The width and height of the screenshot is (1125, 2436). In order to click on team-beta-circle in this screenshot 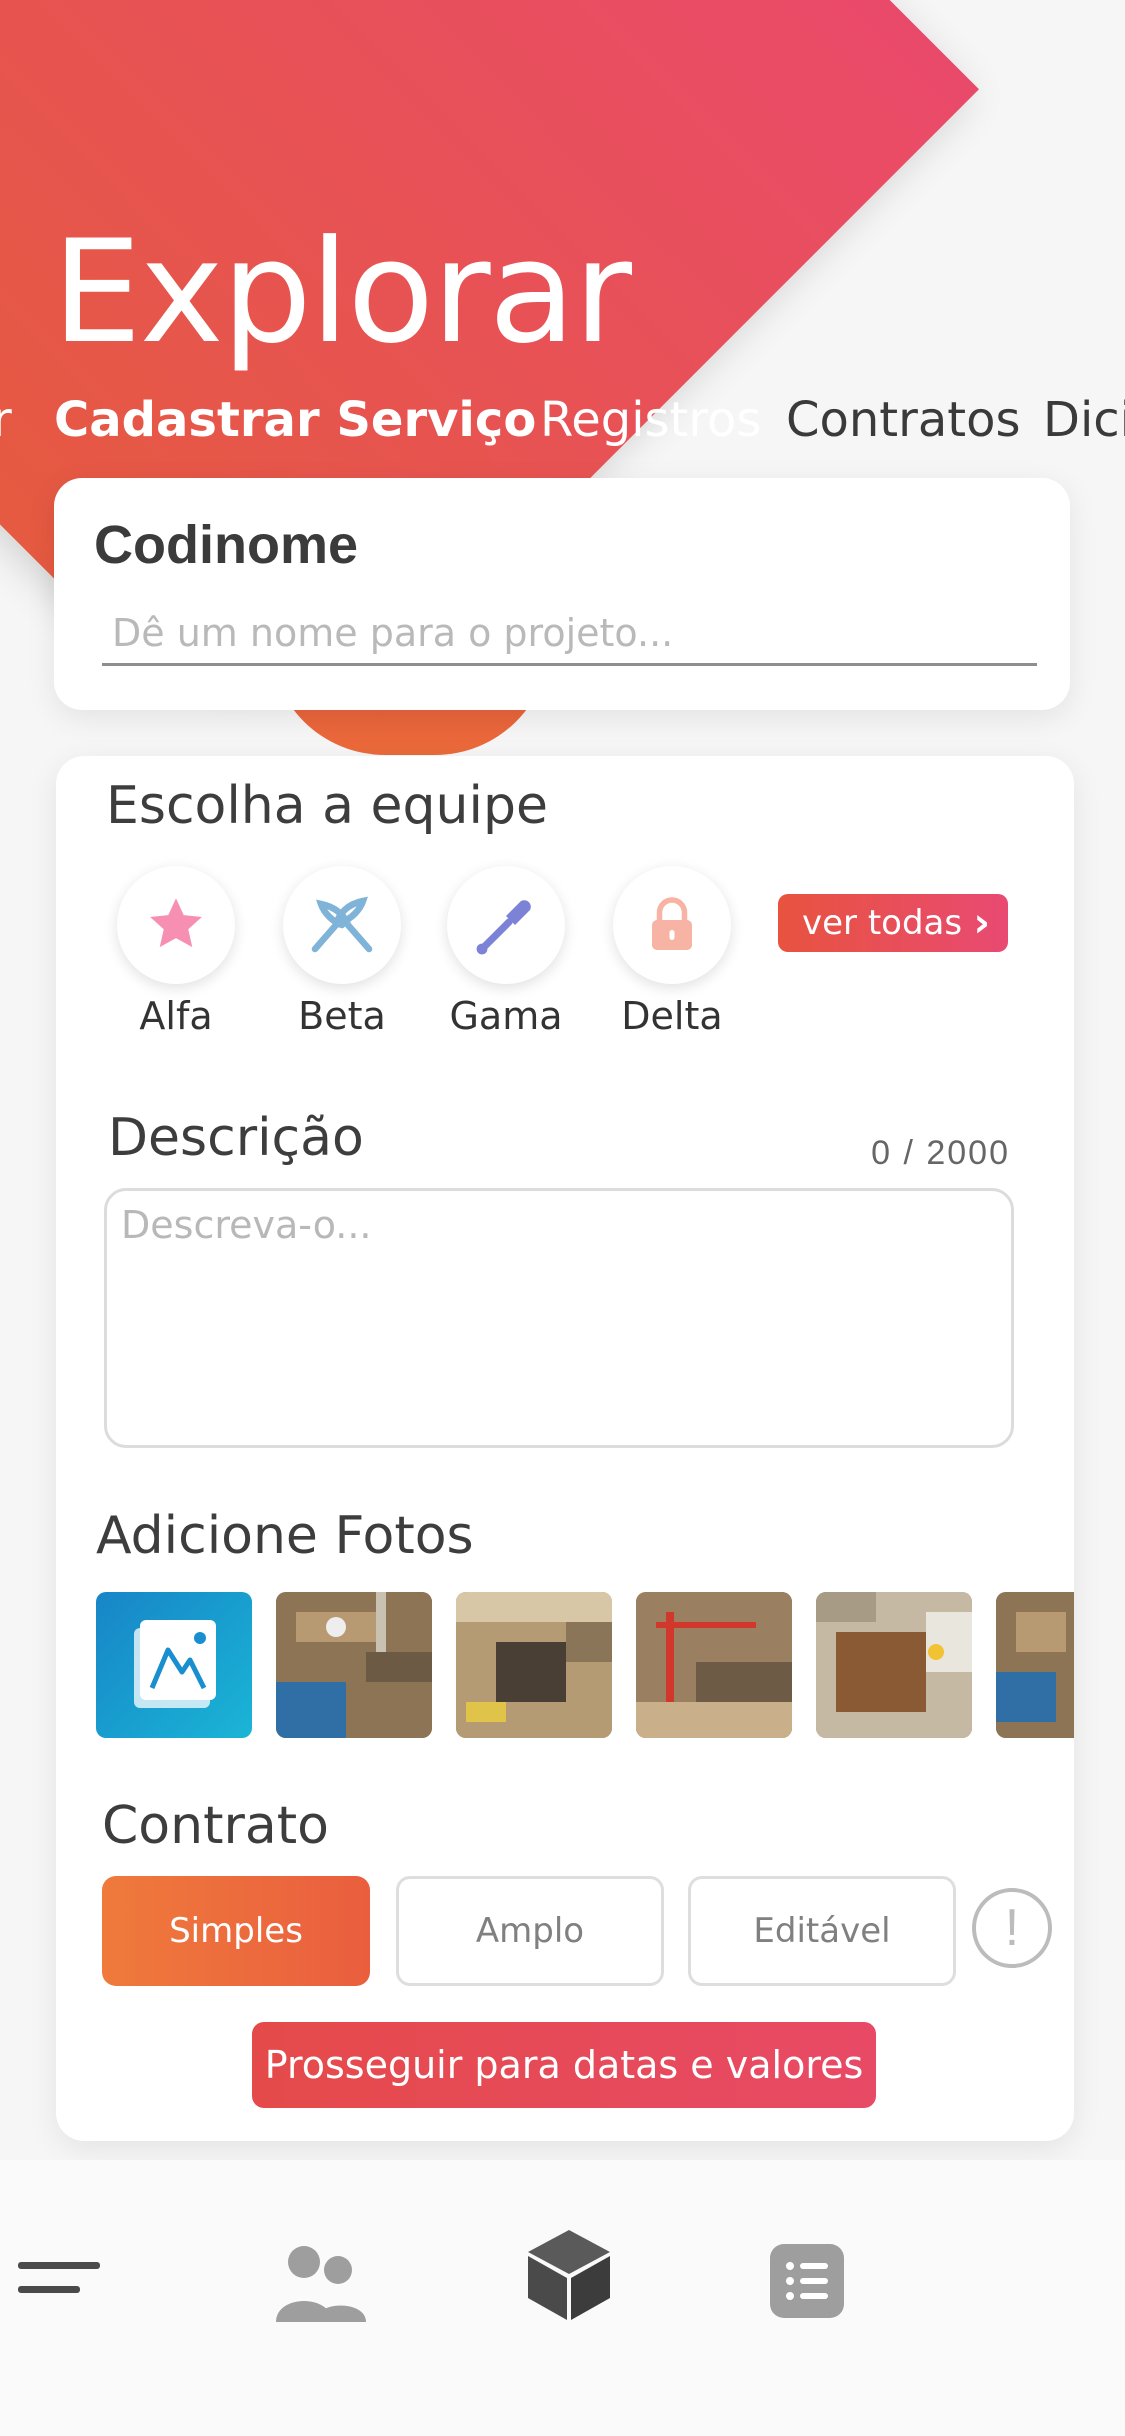, I will do `click(342, 925)`.